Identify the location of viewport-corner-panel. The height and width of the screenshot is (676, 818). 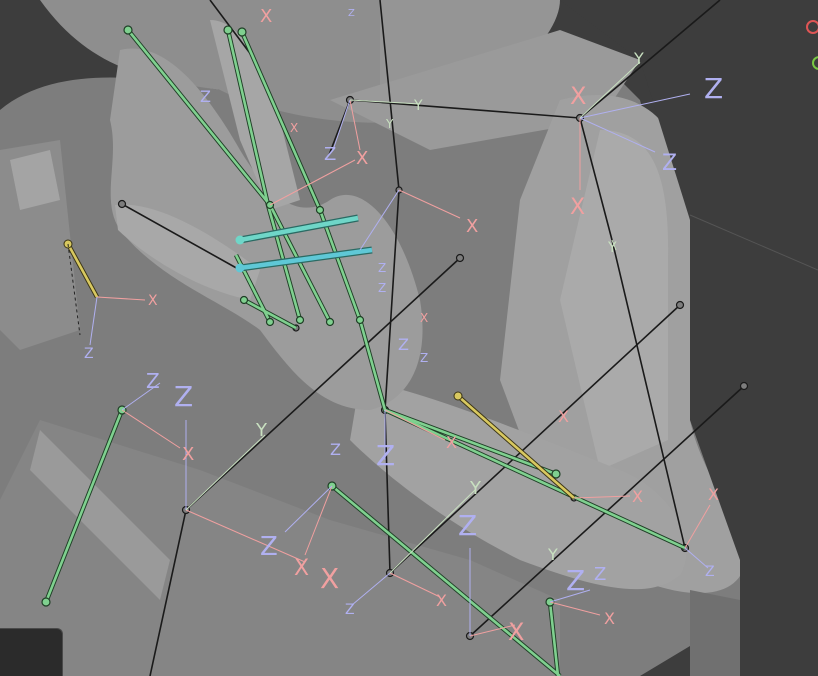
(31, 652).